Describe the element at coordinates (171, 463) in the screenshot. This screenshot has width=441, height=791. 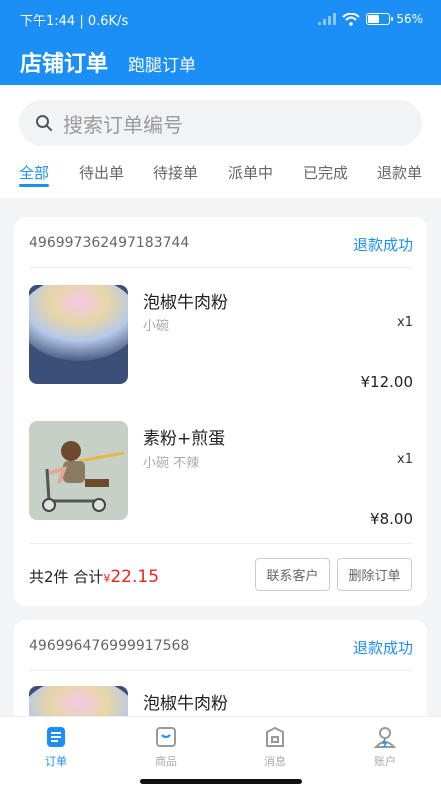
I see `product-spec: 小碗 不辣` at that location.